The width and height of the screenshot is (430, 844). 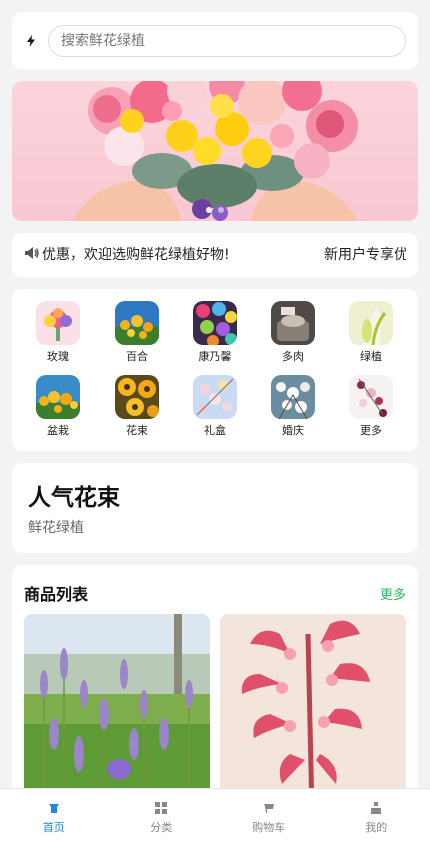 What do you see at coordinates (371, 397) in the screenshot?
I see `more-thumb` at bounding box center [371, 397].